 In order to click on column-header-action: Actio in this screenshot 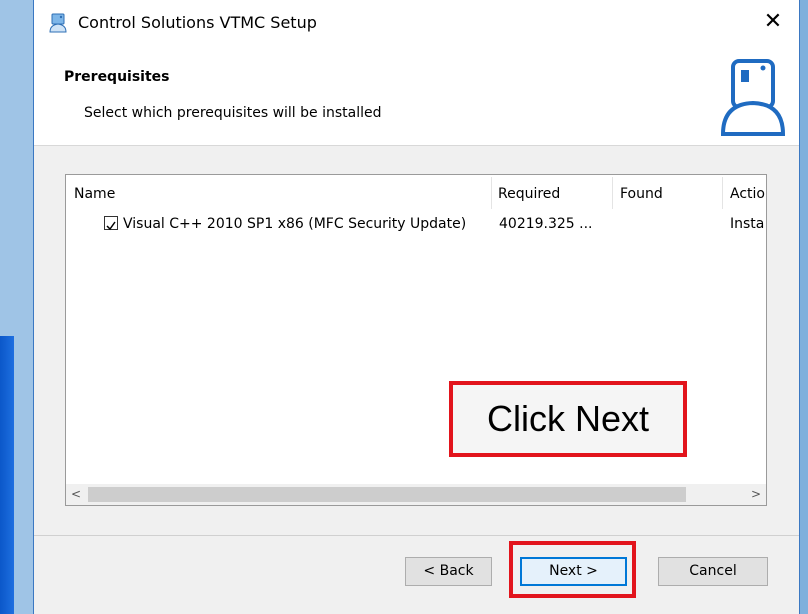, I will do `click(747, 194)`.